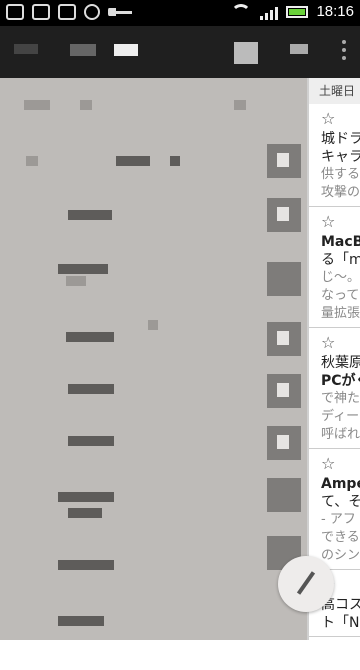 This screenshot has width=360, height=670. Describe the element at coordinates (246, 53) in the screenshot. I see `search-icon` at that location.